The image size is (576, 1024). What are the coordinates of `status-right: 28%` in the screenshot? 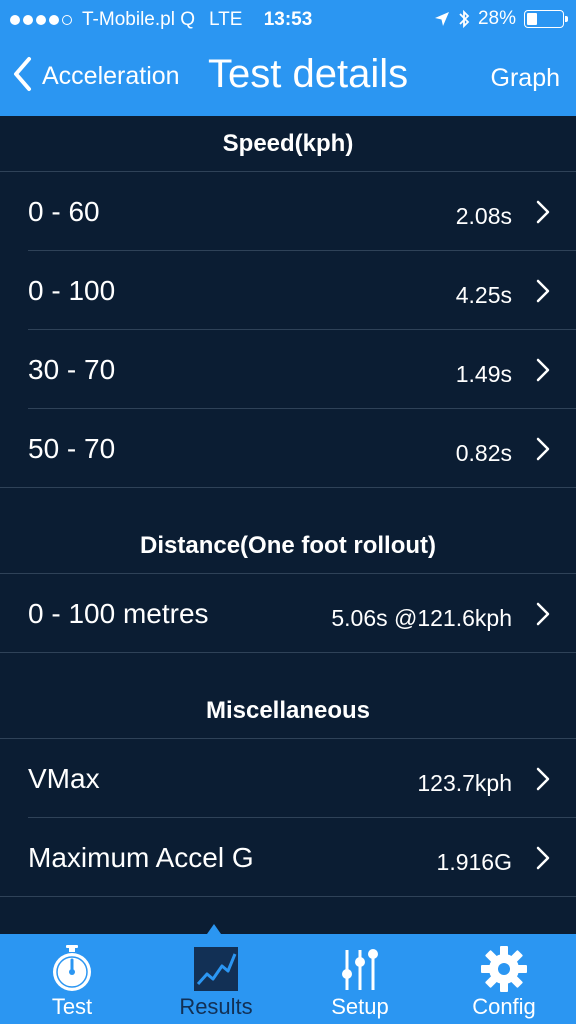 It's located at (501, 19).